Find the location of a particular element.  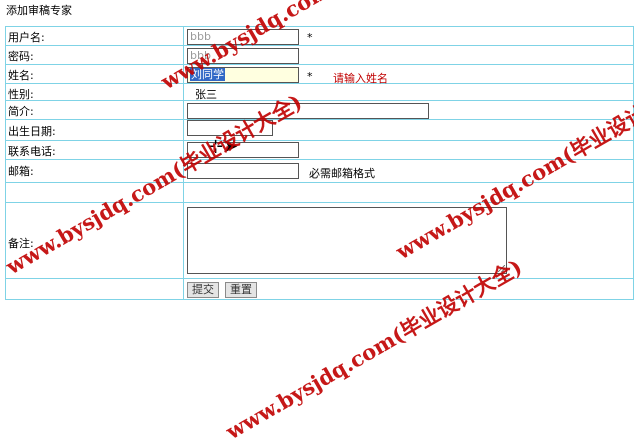

phone-label: 联系电话: is located at coordinates (32, 151).